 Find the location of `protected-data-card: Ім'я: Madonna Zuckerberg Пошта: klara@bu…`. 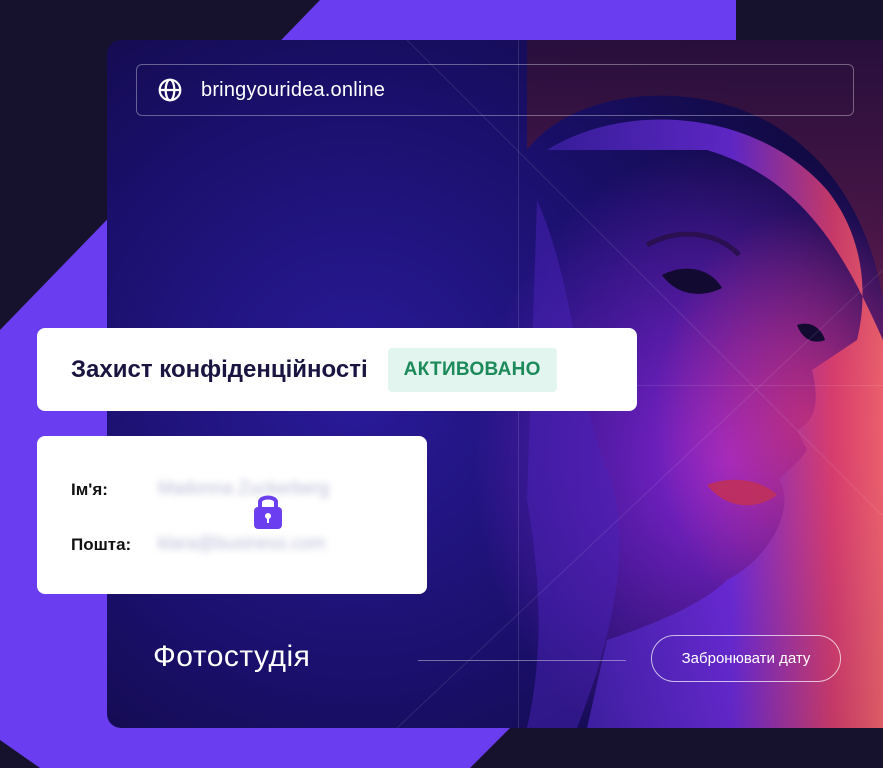

protected-data-card: Ім'я: Madonna Zuckerberg Пошта: klara@bu… is located at coordinates (232, 515).